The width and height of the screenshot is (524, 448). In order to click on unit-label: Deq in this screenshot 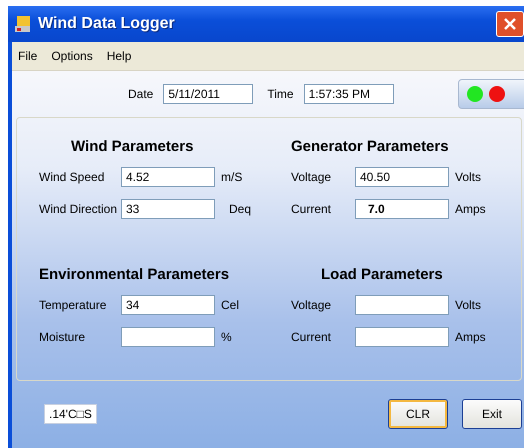, I will do `click(240, 209)`.